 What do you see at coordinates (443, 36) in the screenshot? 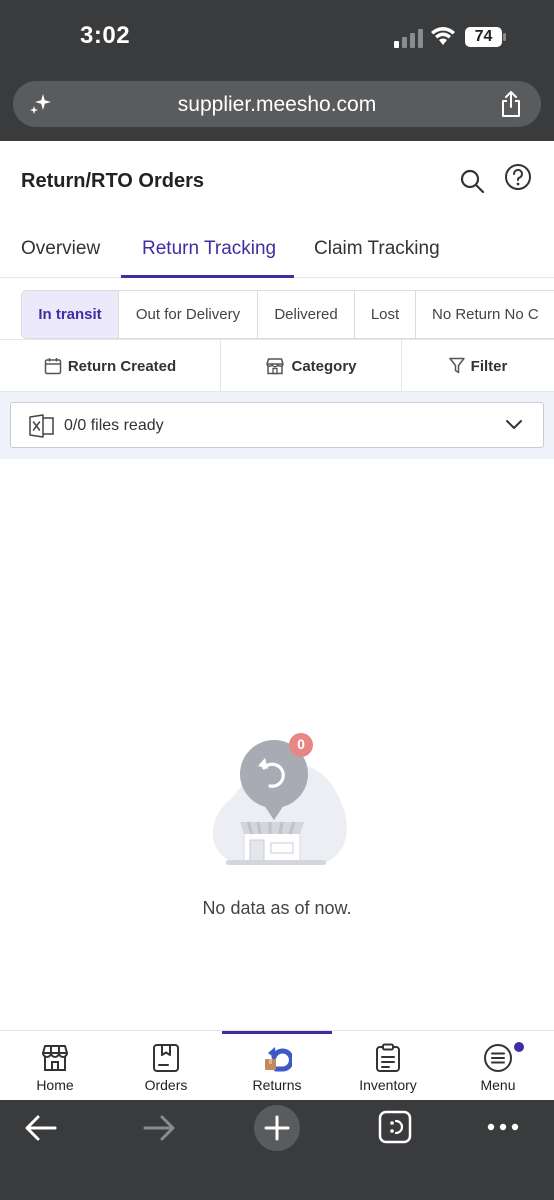
I see `wifi-icon` at bounding box center [443, 36].